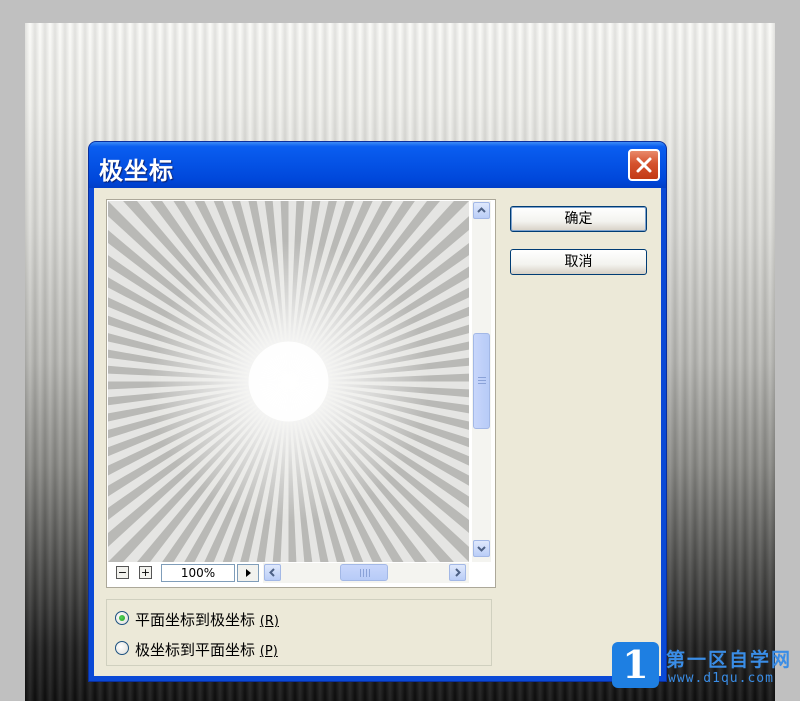 The width and height of the screenshot is (800, 701). I want to click on horizontal-scrollbar, so click(366, 573).